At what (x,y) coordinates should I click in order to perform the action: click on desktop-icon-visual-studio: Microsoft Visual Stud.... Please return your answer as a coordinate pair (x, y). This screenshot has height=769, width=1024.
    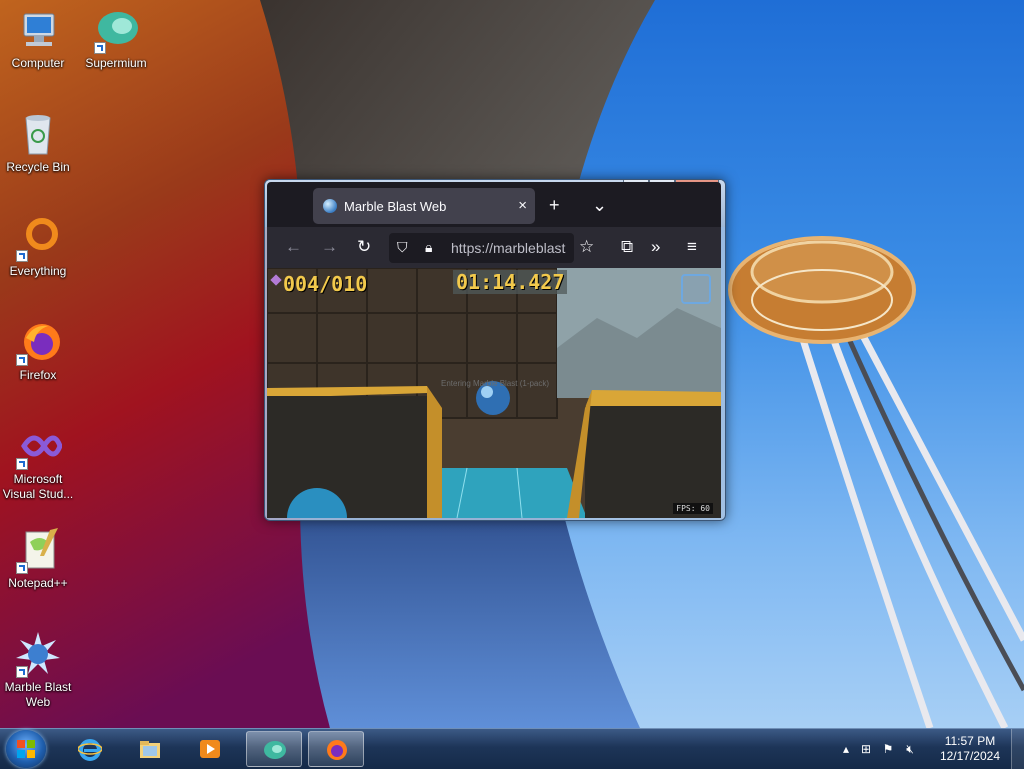
    Looking at the image, I should click on (38, 462).